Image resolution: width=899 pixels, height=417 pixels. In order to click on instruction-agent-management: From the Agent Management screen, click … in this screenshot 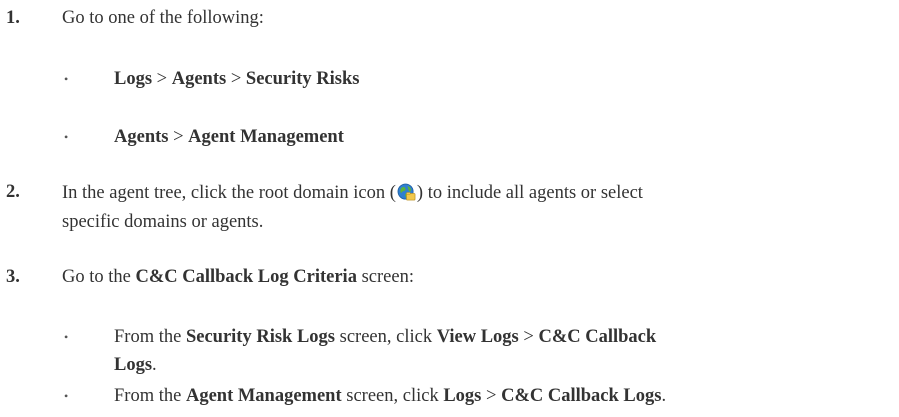, I will do `click(390, 396)`.